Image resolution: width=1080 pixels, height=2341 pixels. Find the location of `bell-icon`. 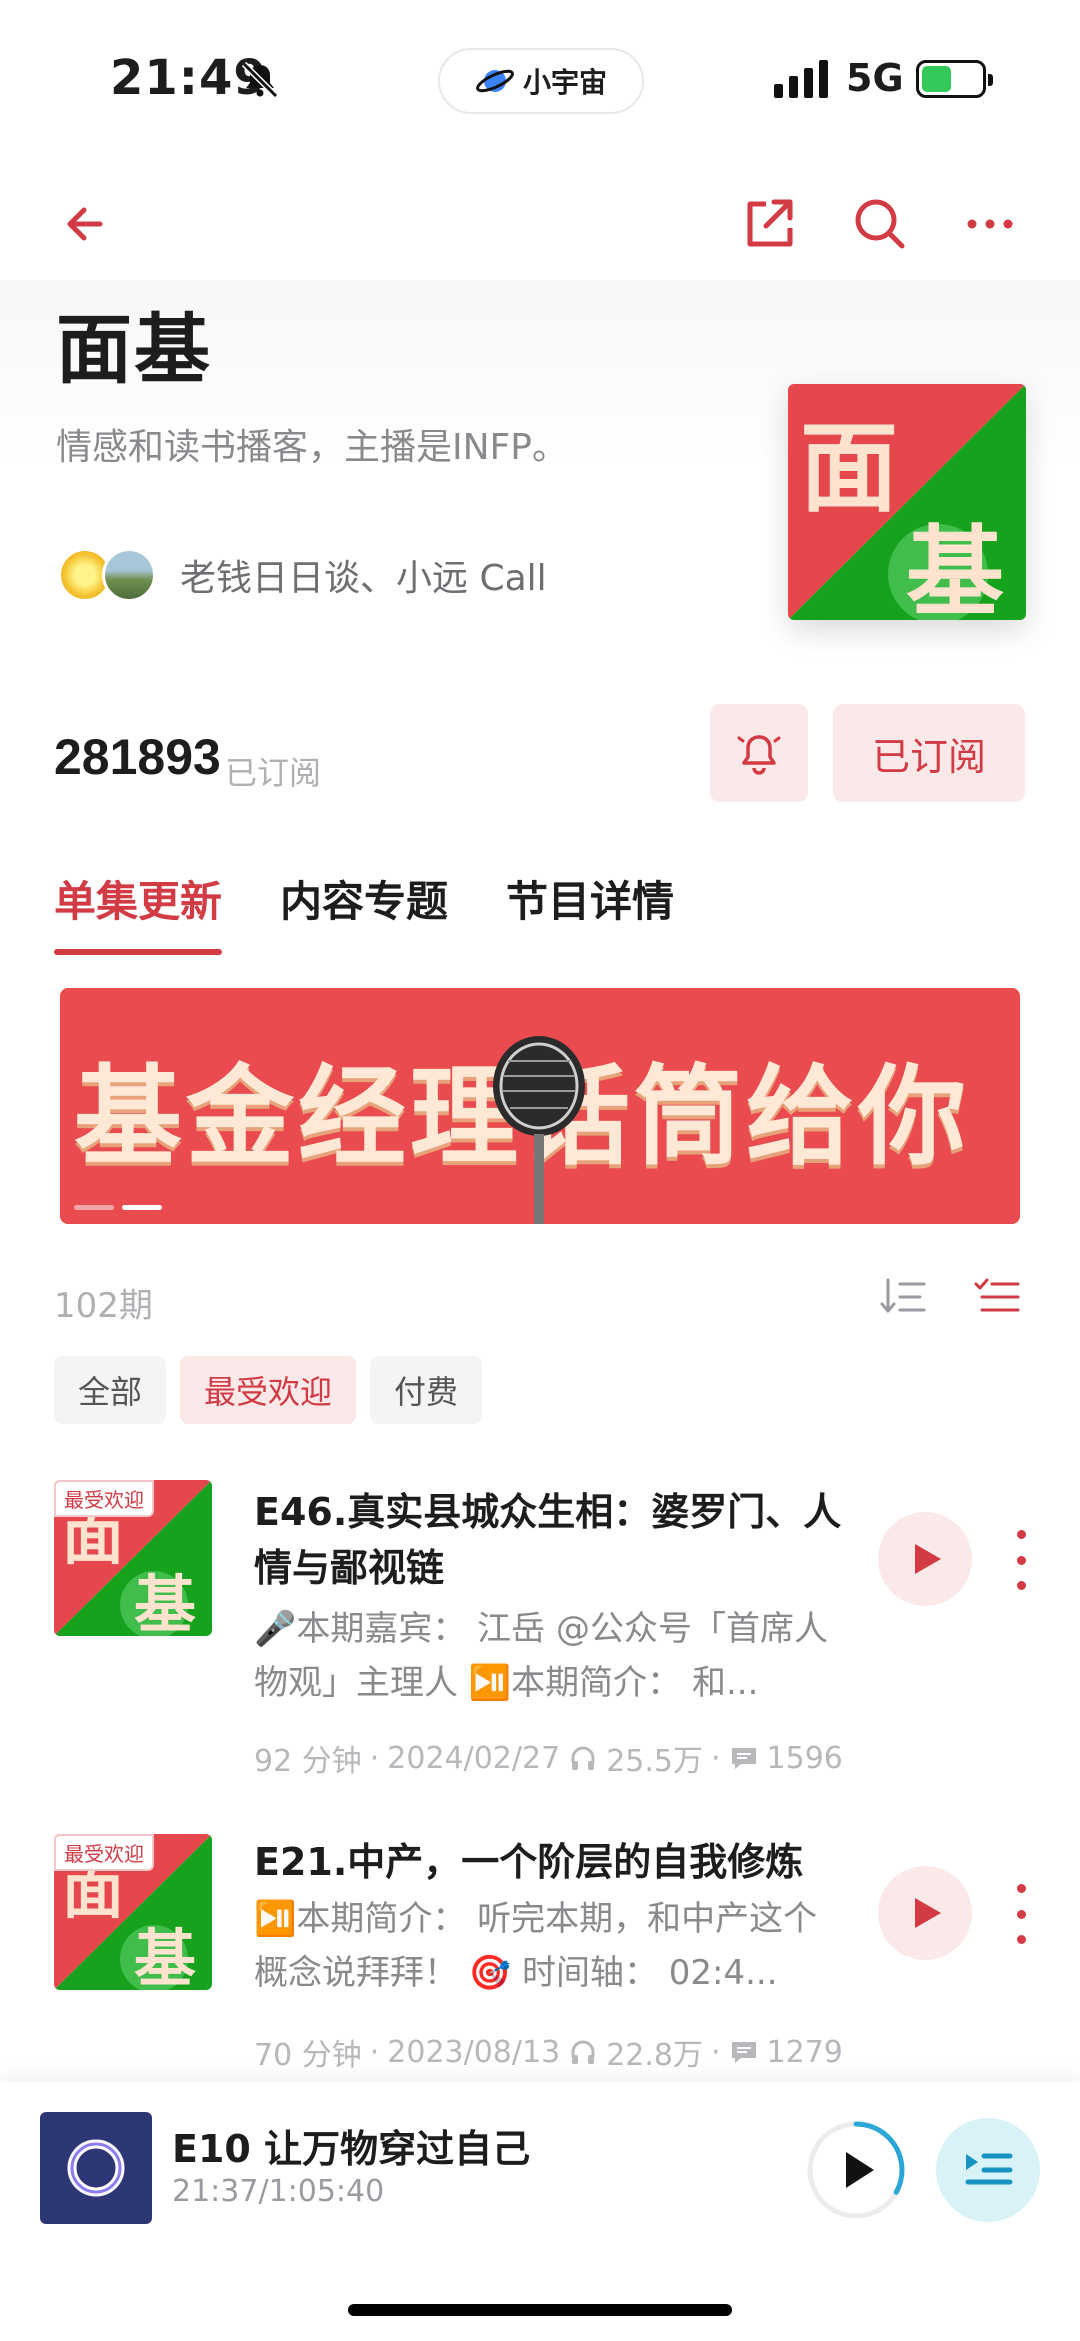

bell-icon is located at coordinates (759, 755).